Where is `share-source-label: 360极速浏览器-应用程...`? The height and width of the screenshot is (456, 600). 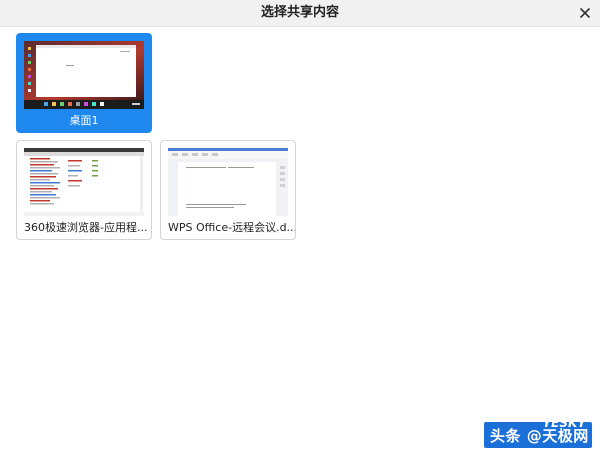 share-source-label: 360极速浏览器-应用程... is located at coordinates (86, 227).